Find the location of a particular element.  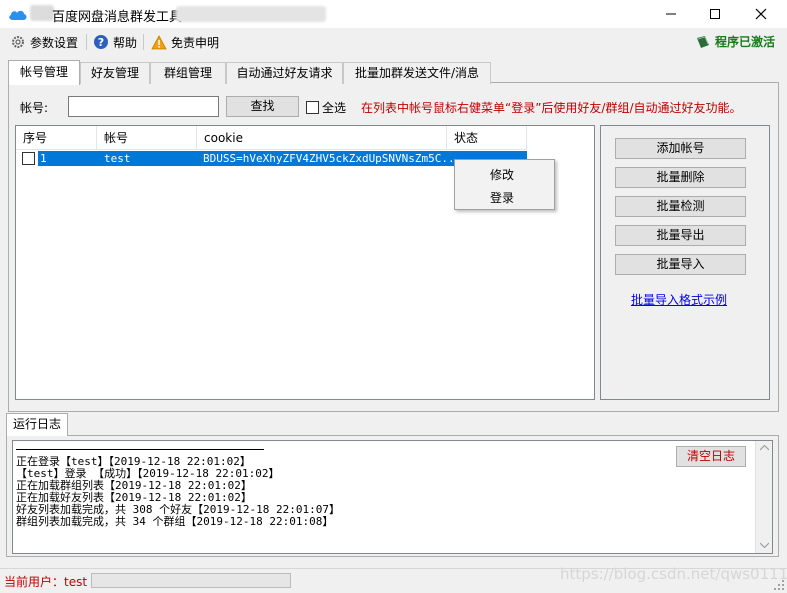

select-all-checkbox is located at coordinates (312, 107).